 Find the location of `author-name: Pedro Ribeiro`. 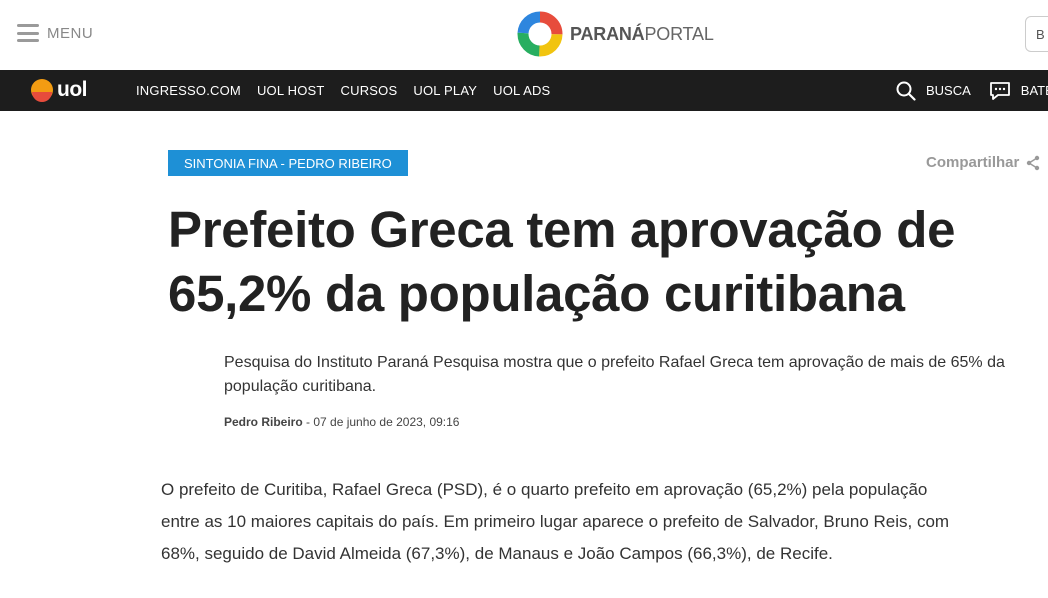

author-name: Pedro Ribeiro is located at coordinates (263, 422).